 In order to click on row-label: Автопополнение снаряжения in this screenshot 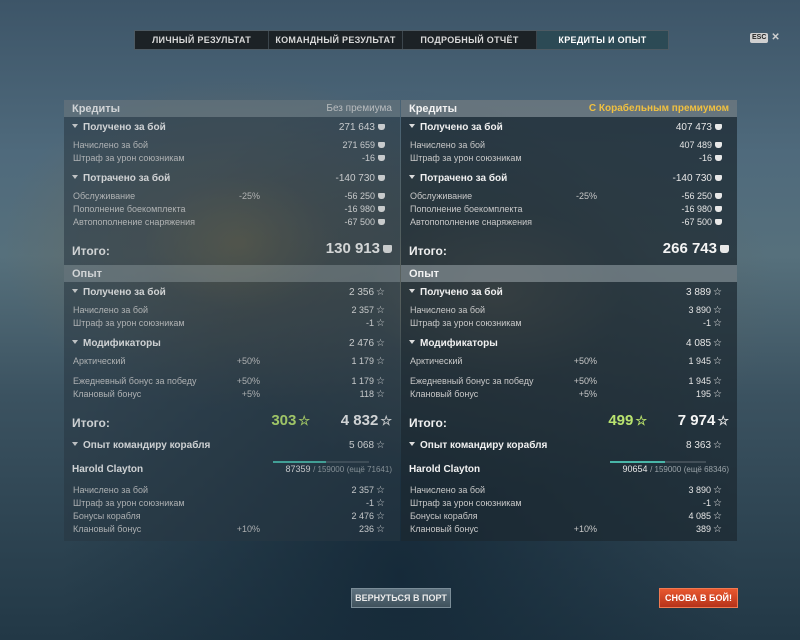, I will do `click(471, 222)`.